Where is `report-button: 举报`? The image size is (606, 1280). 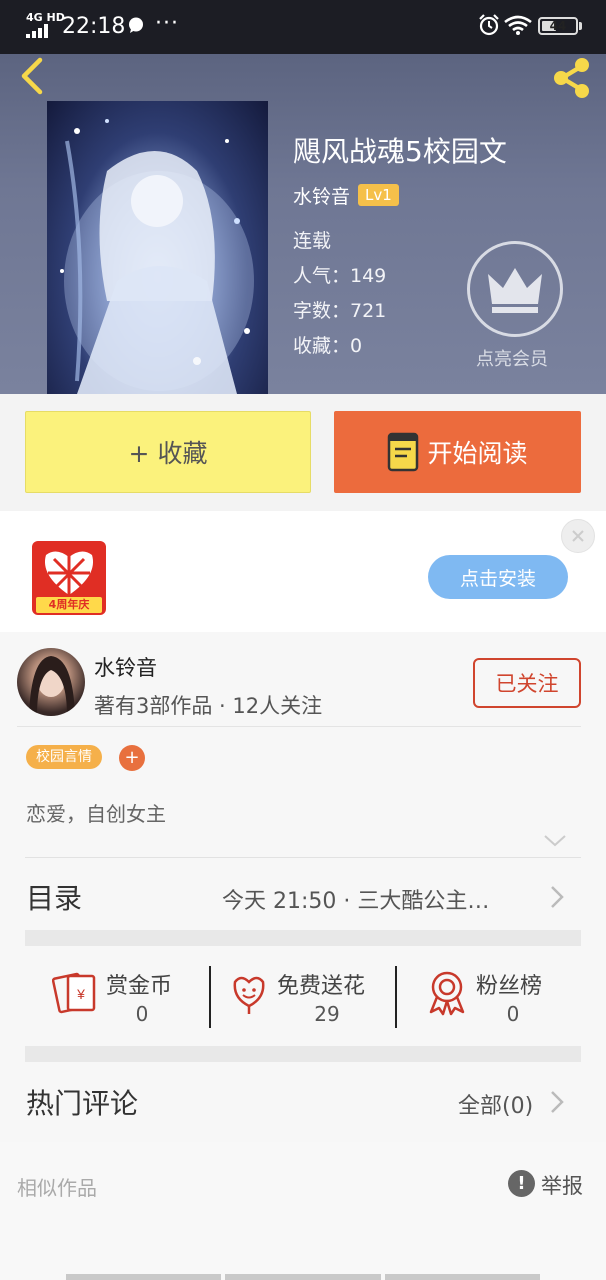
report-button: 举报 is located at coordinates (562, 1185).